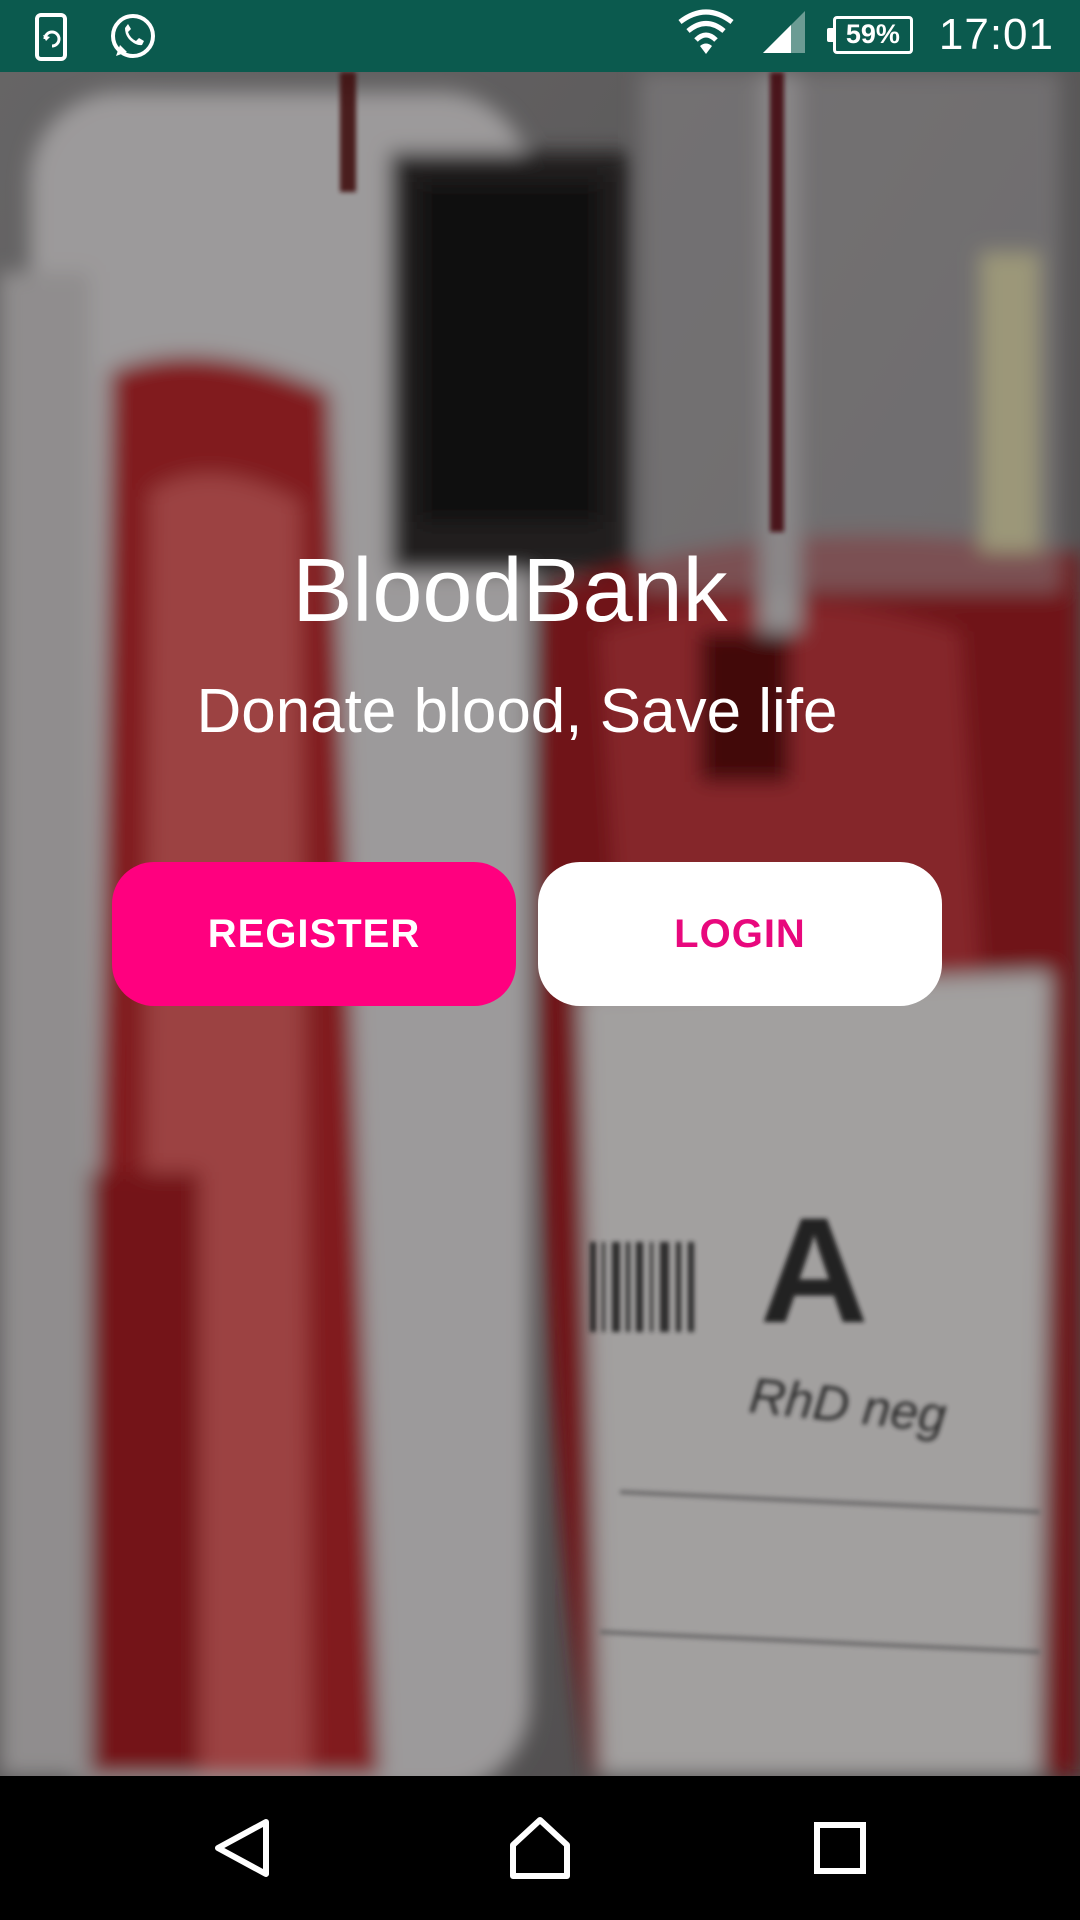 This screenshot has width=1080, height=1920. I want to click on back-icon, so click(242, 1848).